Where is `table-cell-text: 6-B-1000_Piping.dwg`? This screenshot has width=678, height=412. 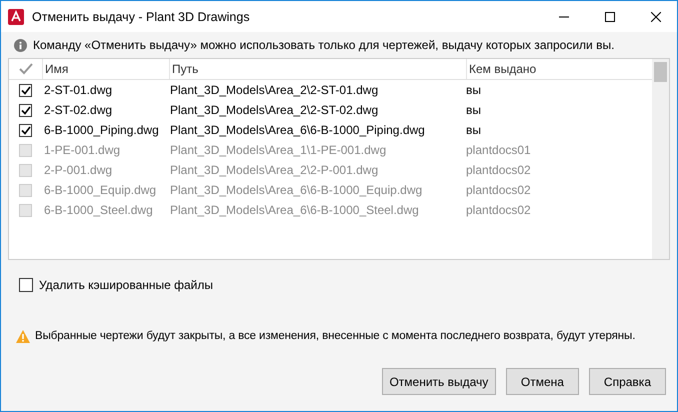
table-cell-text: 6-B-1000_Piping.dwg is located at coordinates (101, 130).